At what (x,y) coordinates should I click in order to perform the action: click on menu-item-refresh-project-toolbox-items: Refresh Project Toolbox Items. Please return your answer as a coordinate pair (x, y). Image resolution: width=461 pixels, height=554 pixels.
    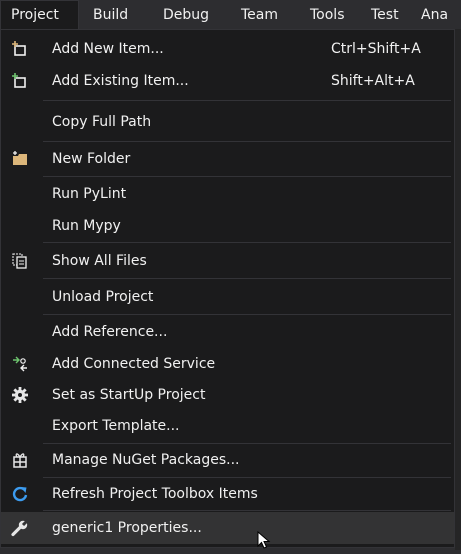
    Looking at the image, I should click on (227, 494).